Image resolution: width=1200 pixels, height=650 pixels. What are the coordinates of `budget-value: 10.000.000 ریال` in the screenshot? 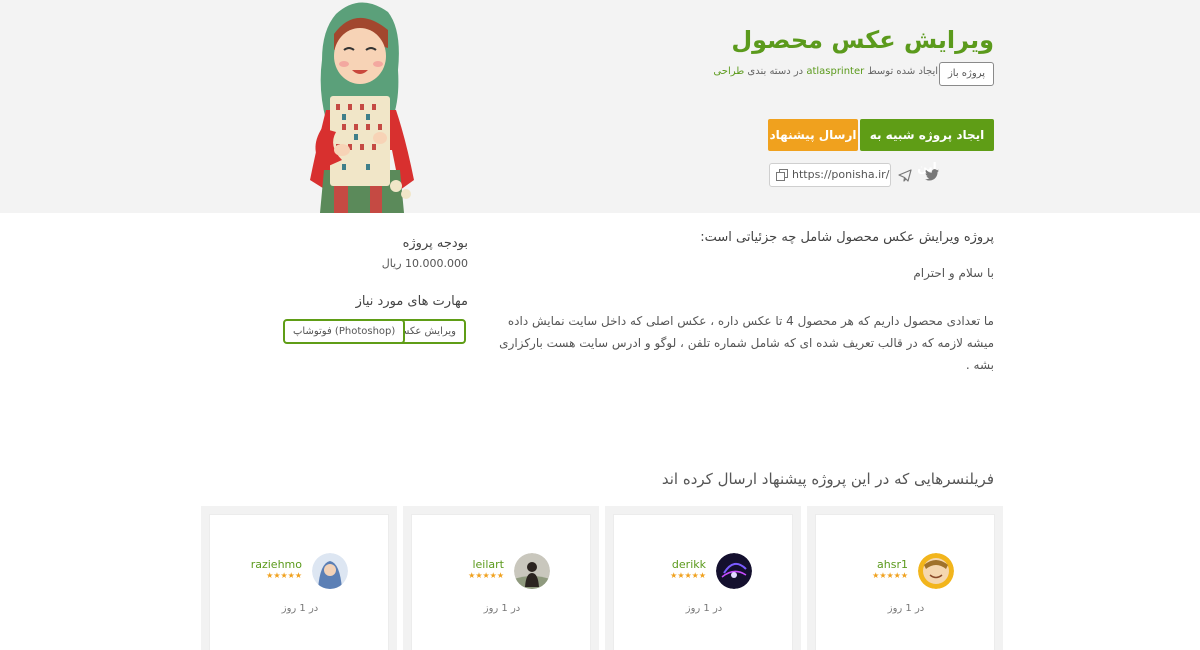 It's located at (424, 263).